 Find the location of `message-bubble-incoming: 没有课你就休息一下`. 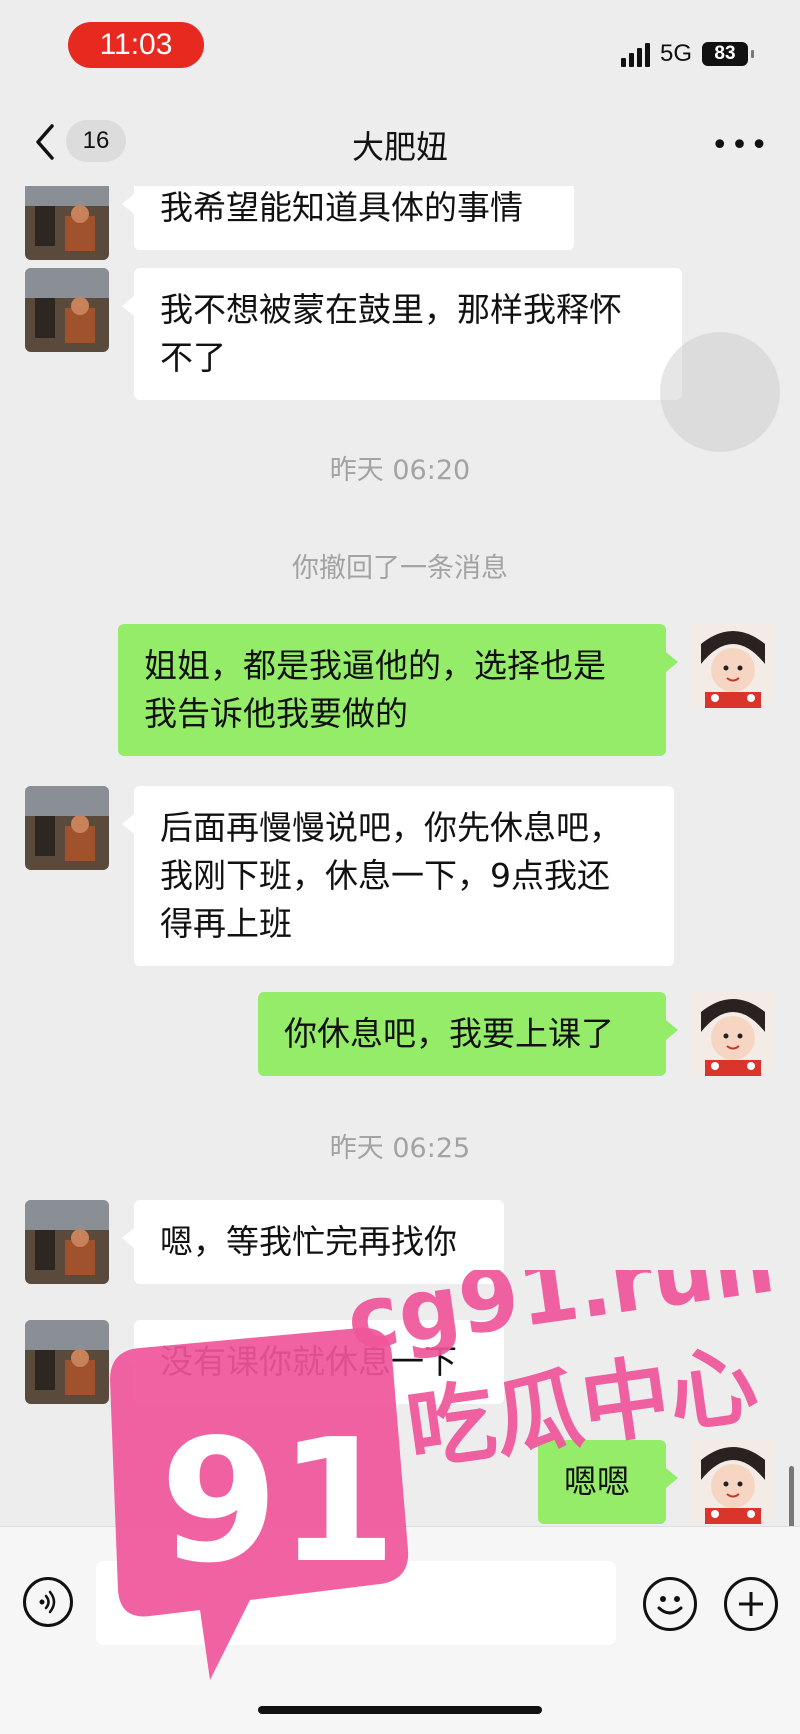

message-bubble-incoming: 没有课你就休息一下 is located at coordinates (313, 1362).